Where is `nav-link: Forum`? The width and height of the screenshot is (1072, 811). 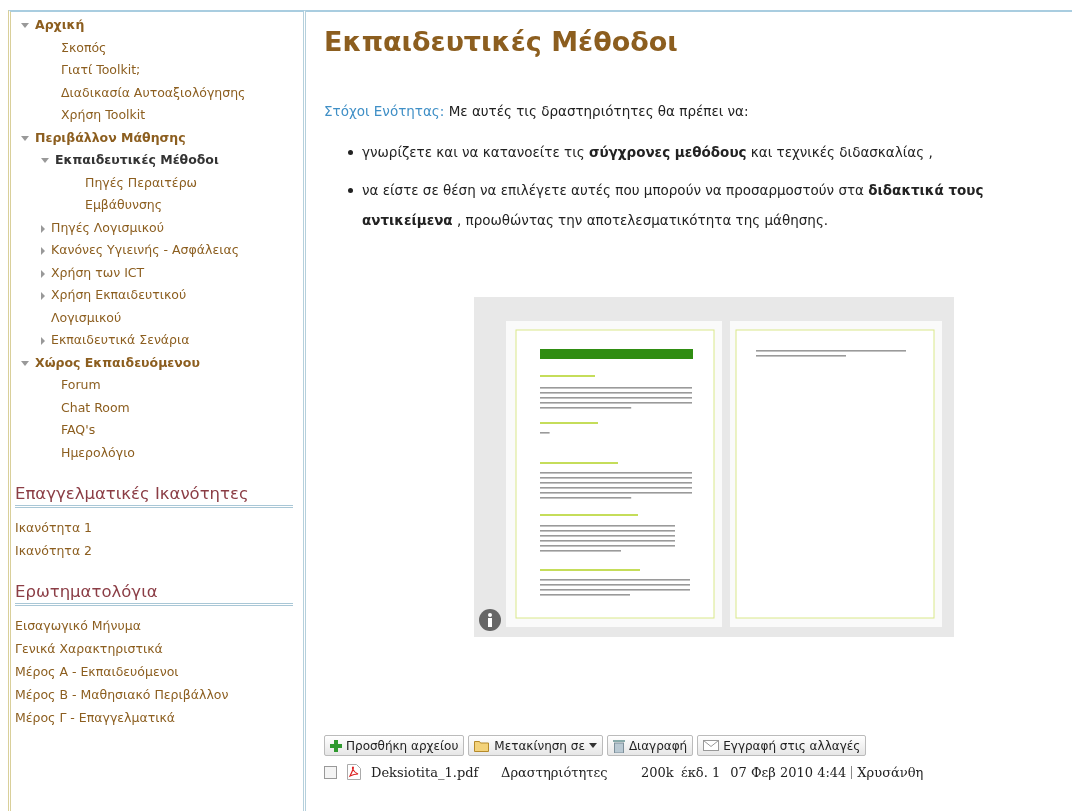
nav-link: Forum is located at coordinates (81, 385).